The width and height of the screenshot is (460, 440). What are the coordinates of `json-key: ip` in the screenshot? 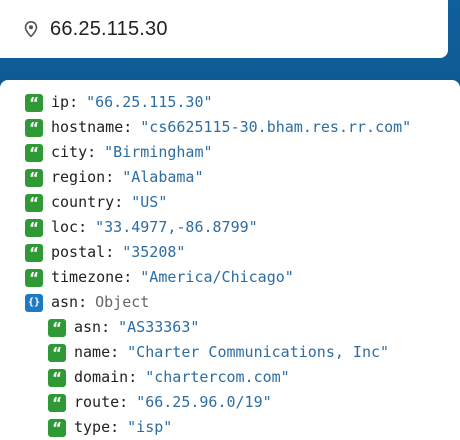 It's located at (60, 102).